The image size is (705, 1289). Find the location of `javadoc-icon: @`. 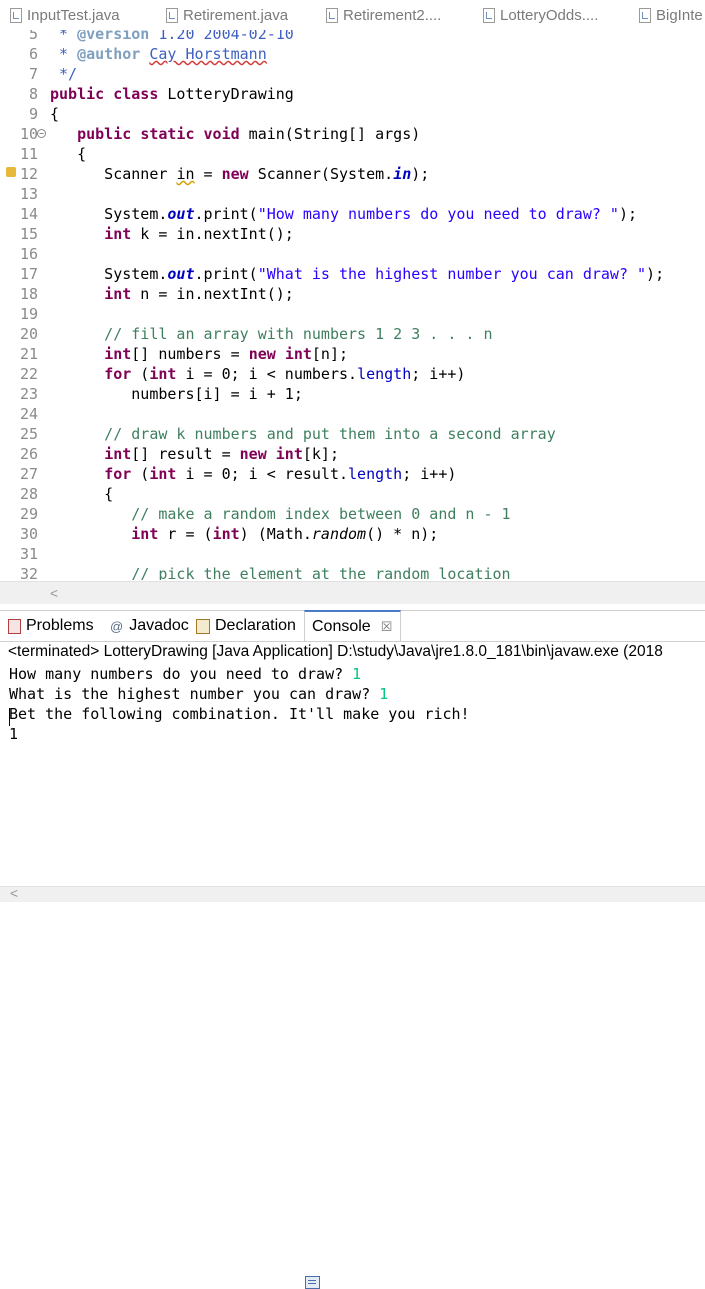

javadoc-icon: @ is located at coordinates (117, 626).